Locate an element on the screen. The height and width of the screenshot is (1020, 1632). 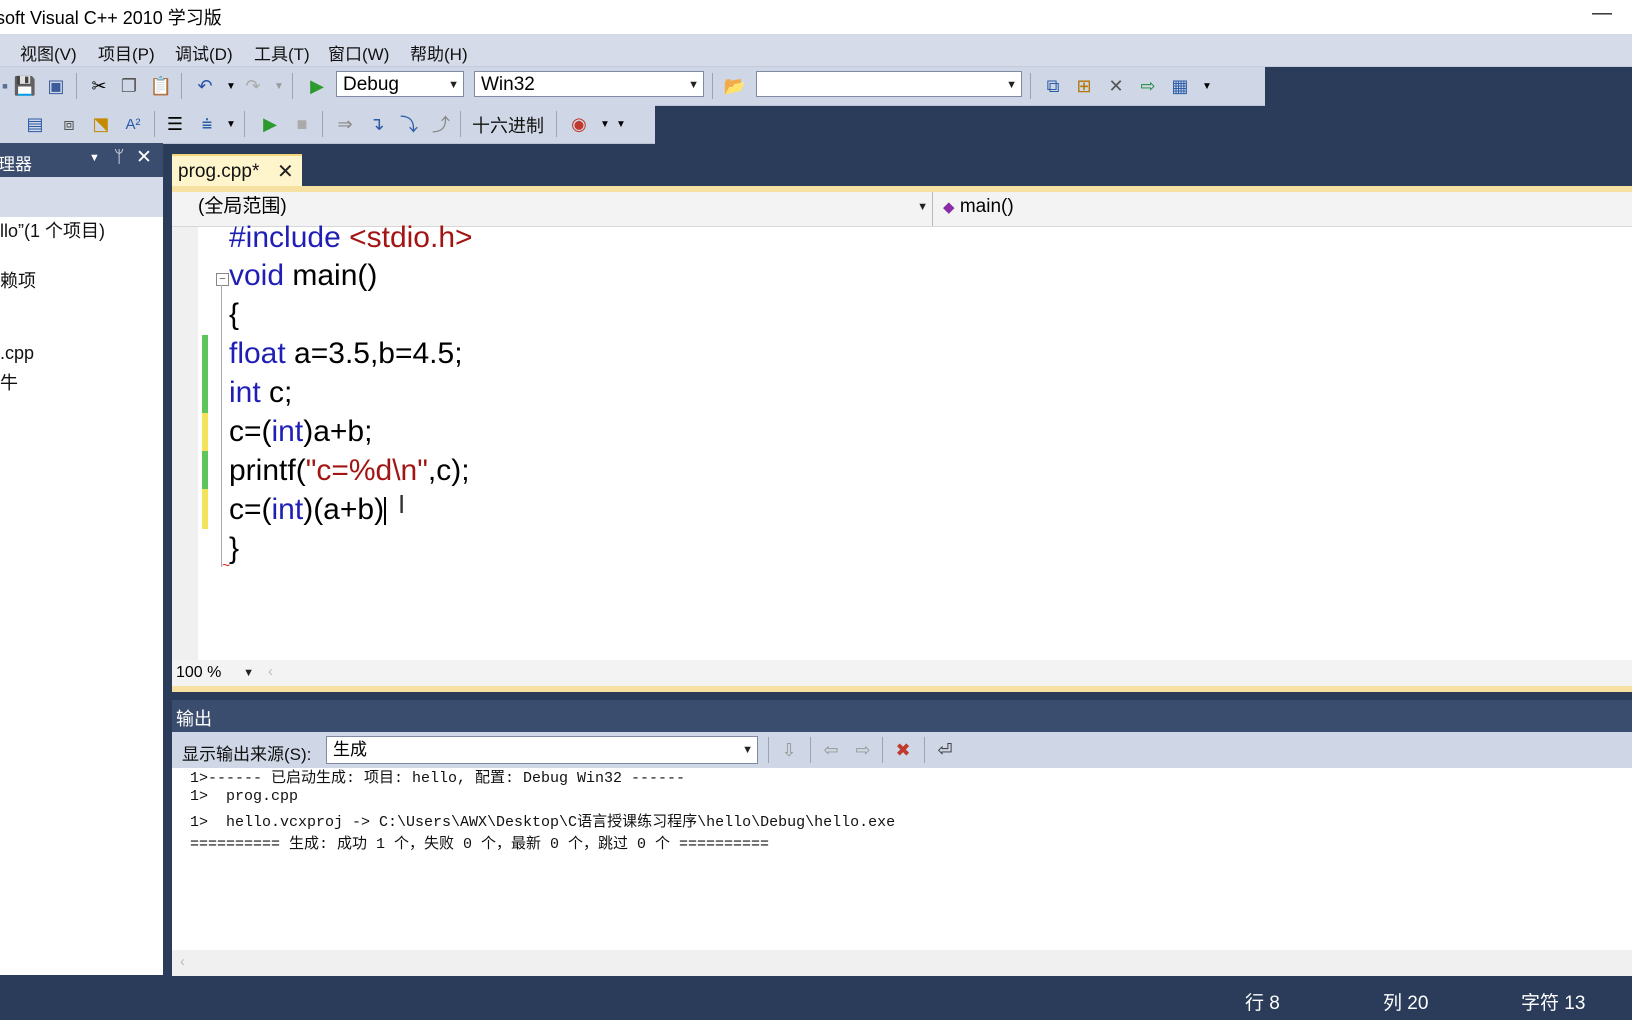
zoom-select: 100 % ▼ is located at coordinates (215, 673).